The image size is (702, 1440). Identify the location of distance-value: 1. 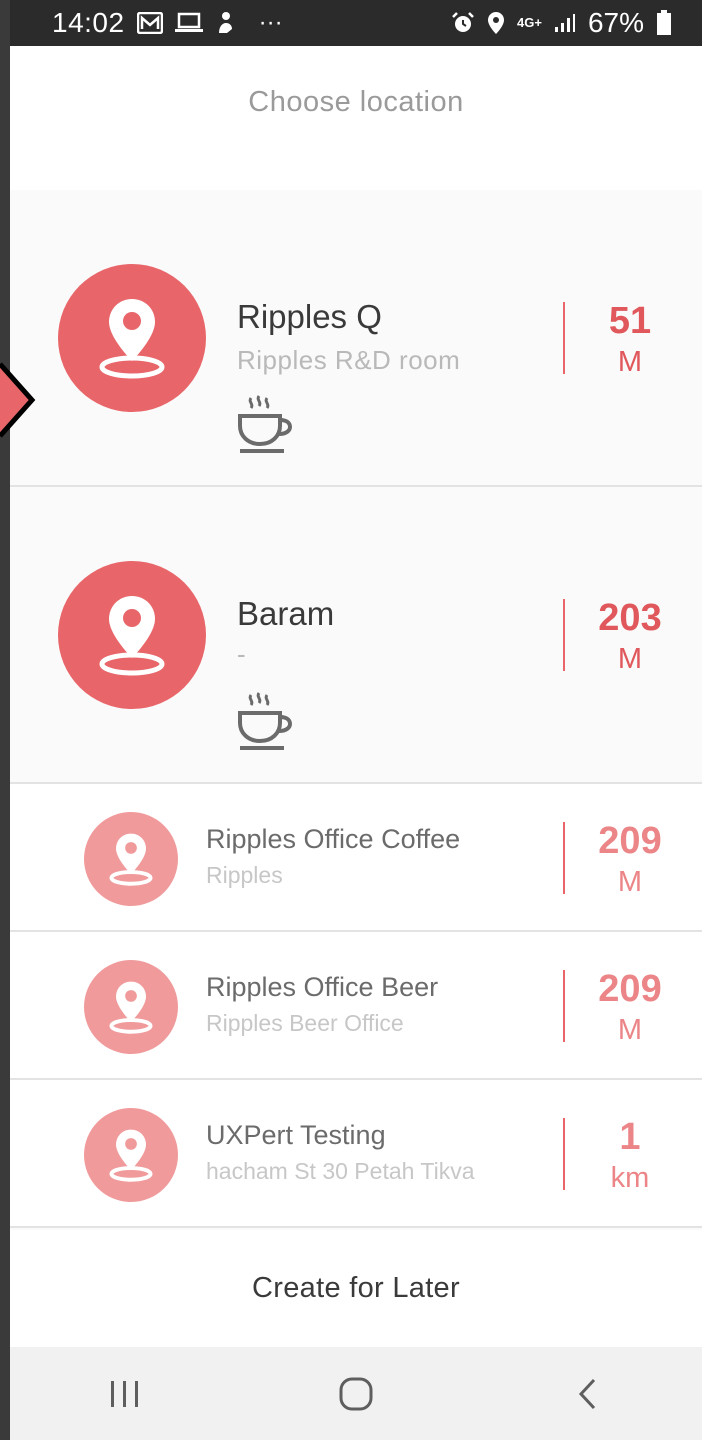
(630, 1137).